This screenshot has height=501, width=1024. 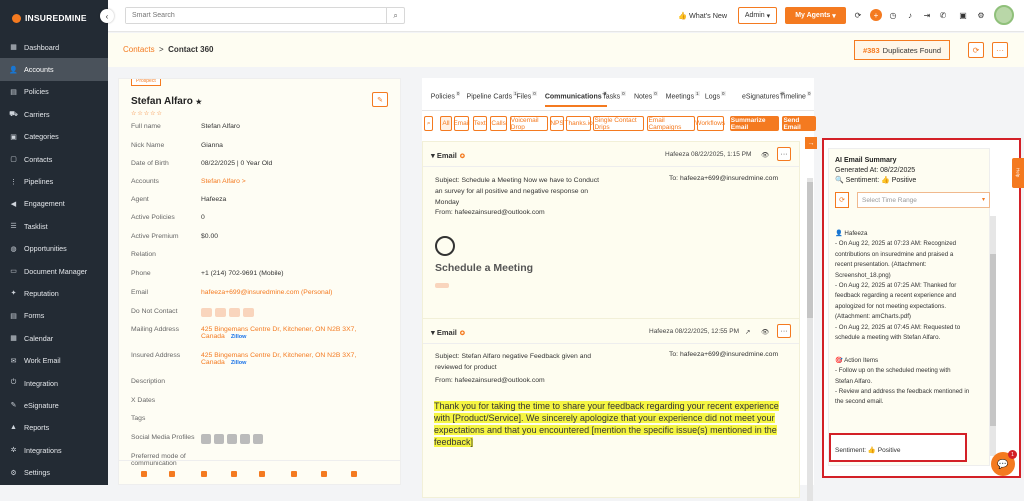 I want to click on filter-single-contact-drips: Single Contact Drips, so click(x=619, y=123).